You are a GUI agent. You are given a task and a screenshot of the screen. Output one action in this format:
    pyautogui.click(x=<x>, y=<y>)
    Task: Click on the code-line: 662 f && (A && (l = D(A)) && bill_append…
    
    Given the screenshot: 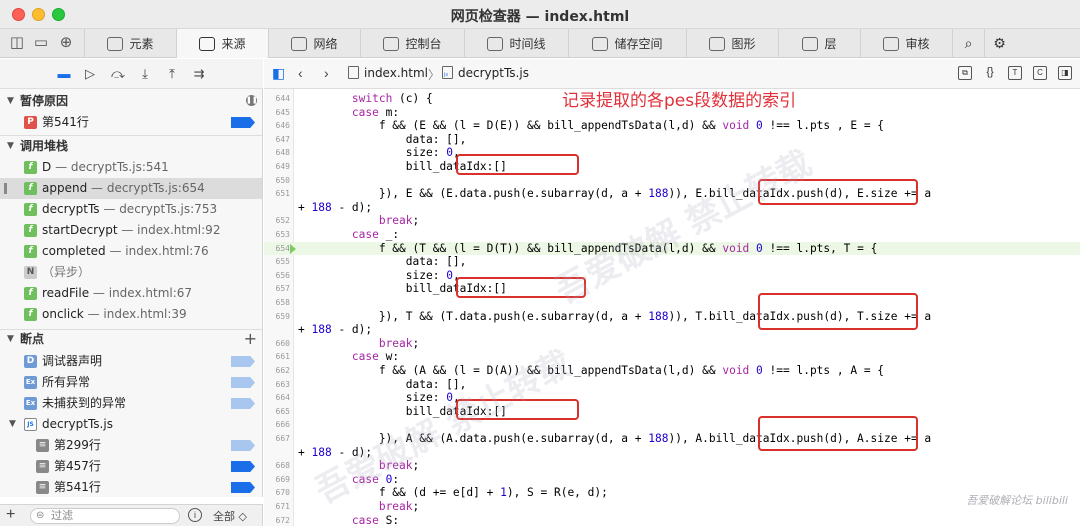 What is the action you would take?
    pyautogui.click(x=672, y=371)
    